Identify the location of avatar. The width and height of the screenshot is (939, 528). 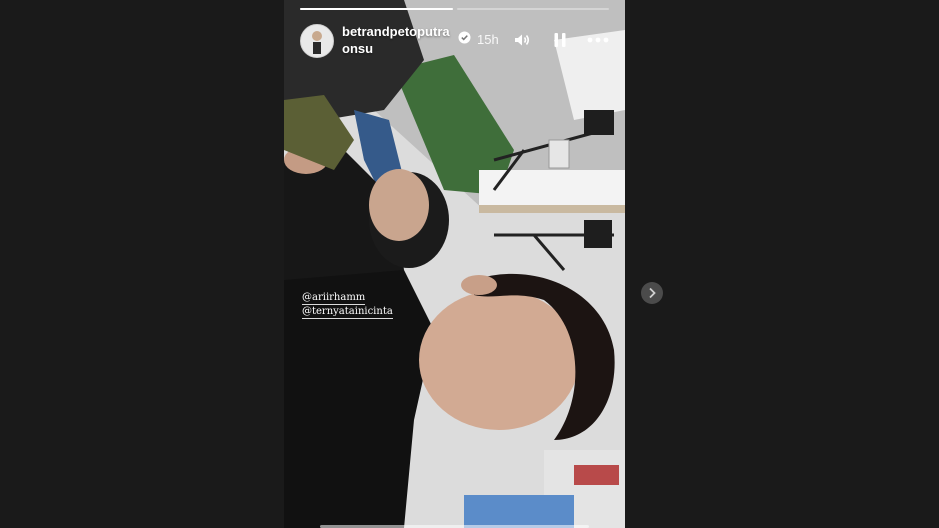
(317, 41).